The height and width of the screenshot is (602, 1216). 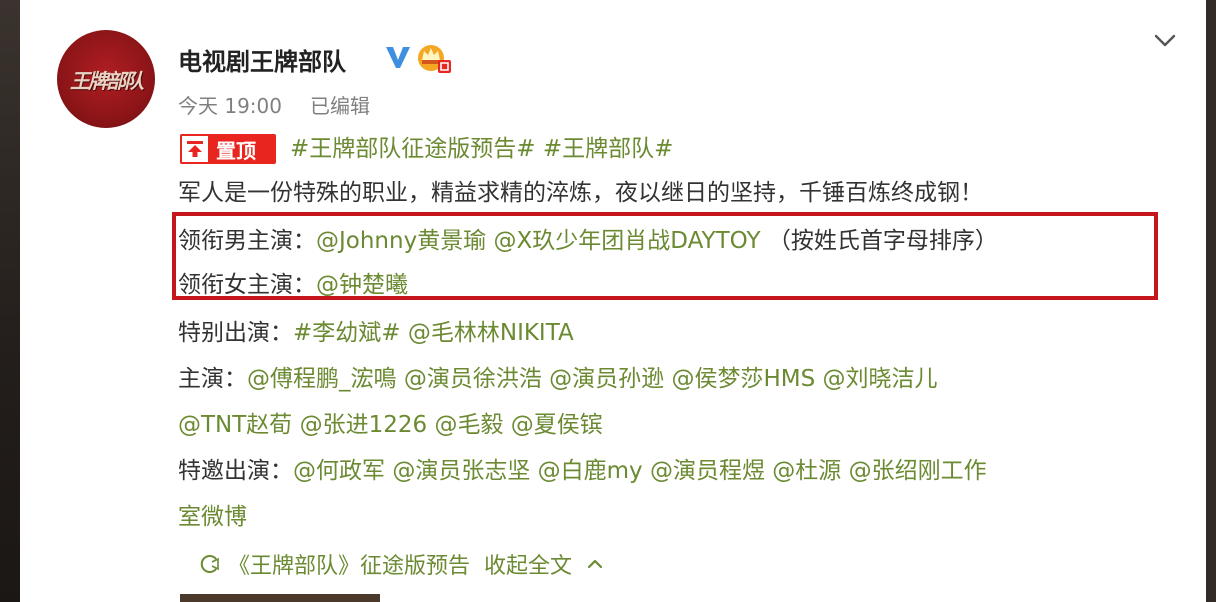 I want to click on mention-link: @演员徐洪浩, so click(x=473, y=379).